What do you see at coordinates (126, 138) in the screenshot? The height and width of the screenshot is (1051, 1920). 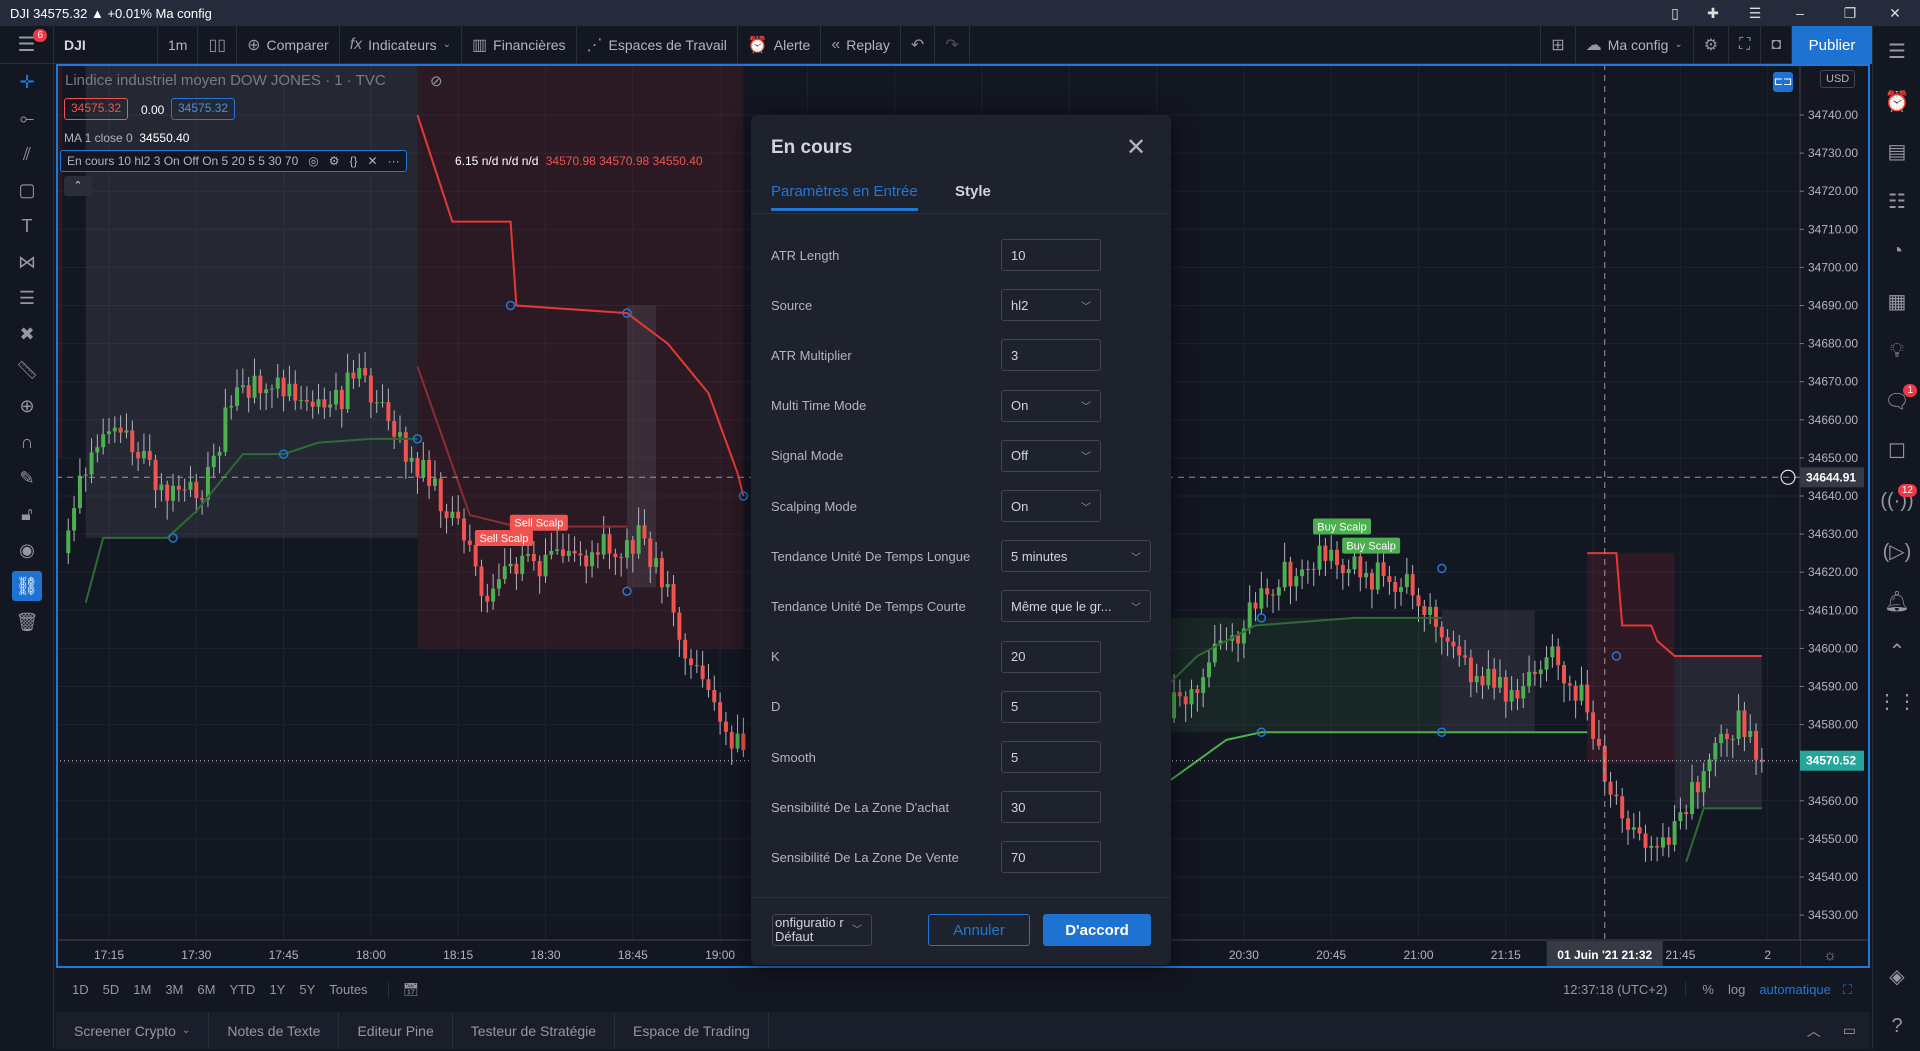 I see `ma-legend: MA 1 close 0 34550.40` at bounding box center [126, 138].